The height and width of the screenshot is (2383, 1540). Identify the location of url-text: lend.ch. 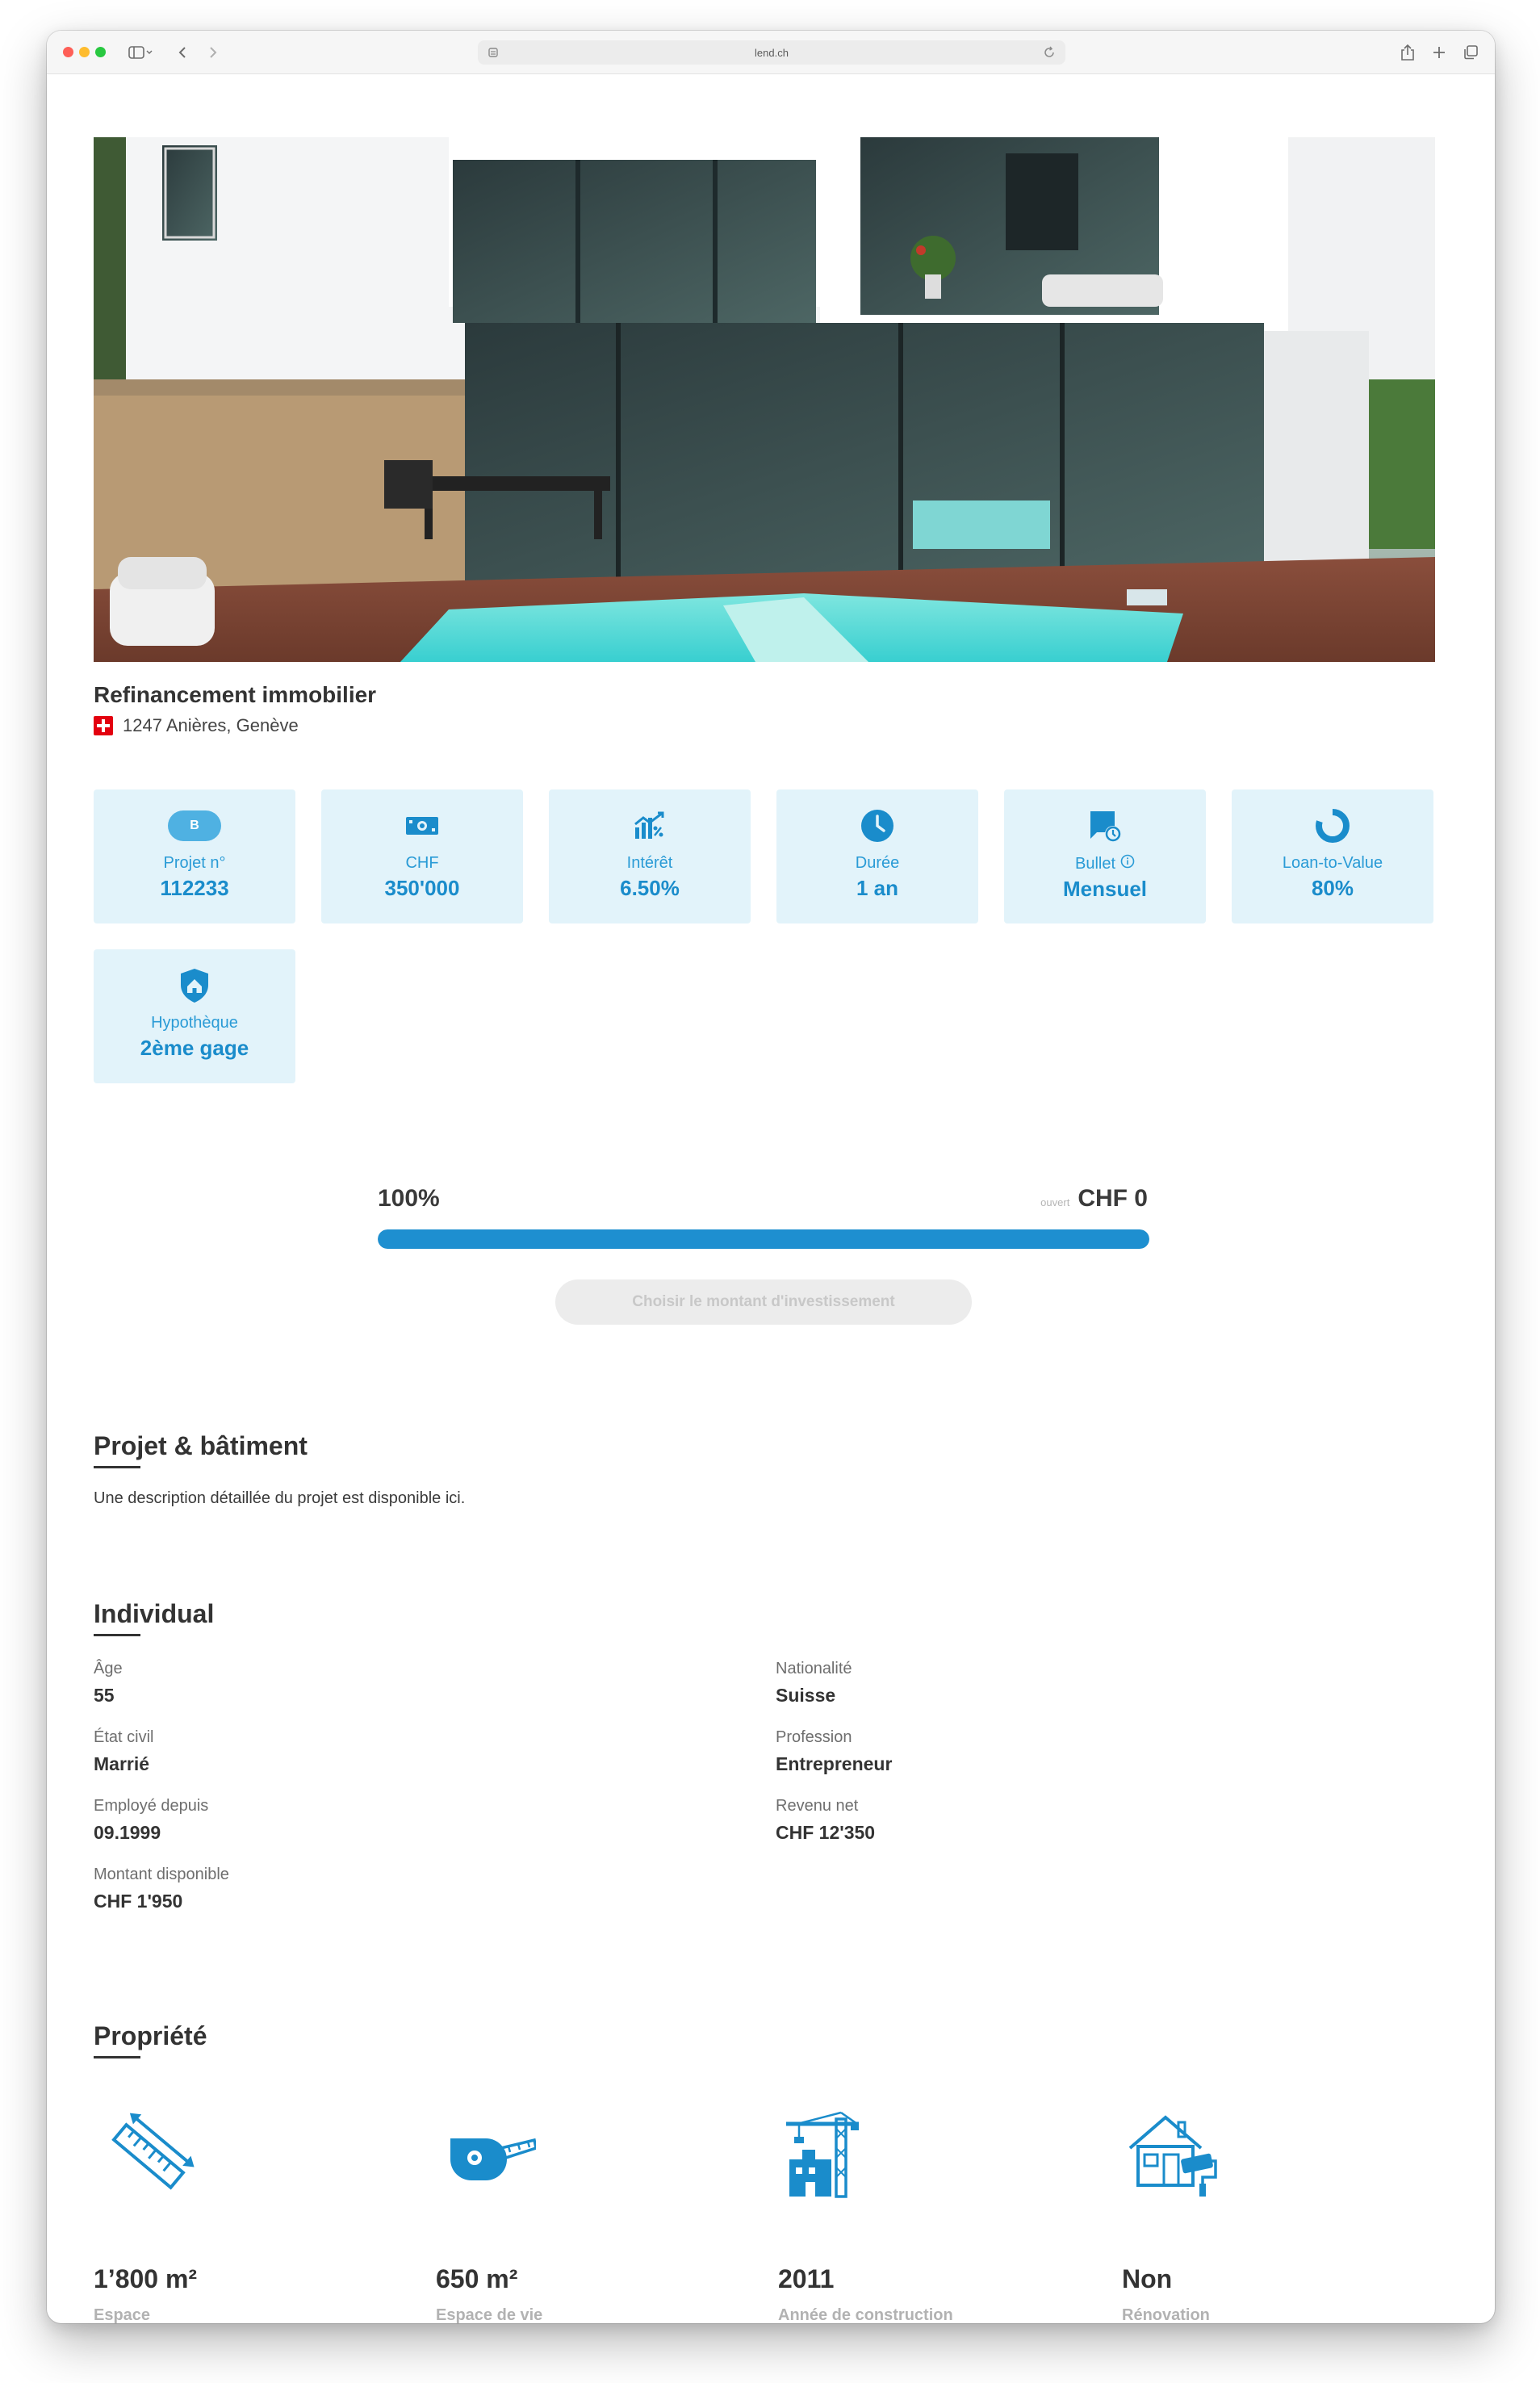
(772, 52).